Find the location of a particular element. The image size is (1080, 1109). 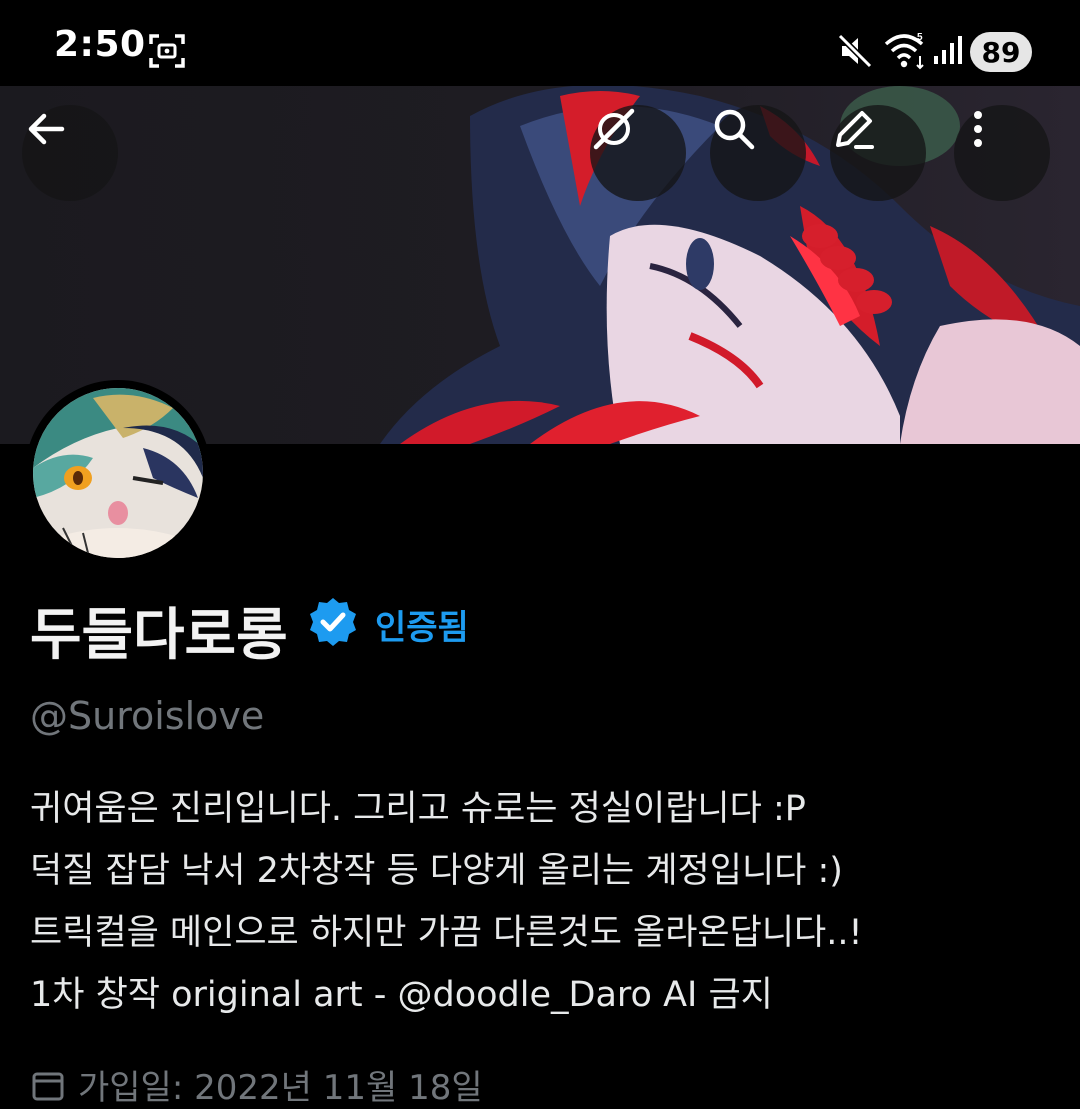

grok-icon is located at coordinates (614, 129).